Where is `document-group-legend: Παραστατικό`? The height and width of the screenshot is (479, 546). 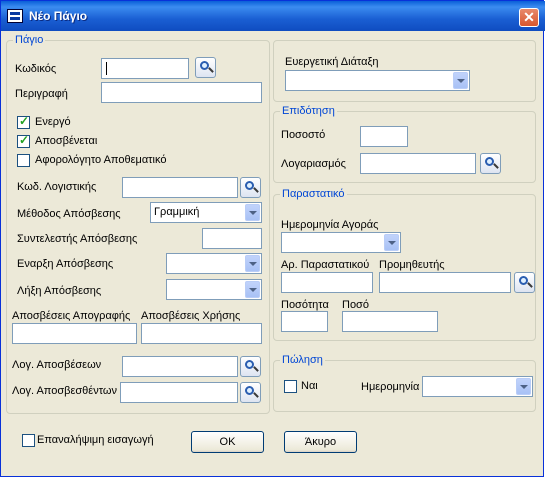
document-group-legend: Παραστατικό is located at coordinates (313, 194).